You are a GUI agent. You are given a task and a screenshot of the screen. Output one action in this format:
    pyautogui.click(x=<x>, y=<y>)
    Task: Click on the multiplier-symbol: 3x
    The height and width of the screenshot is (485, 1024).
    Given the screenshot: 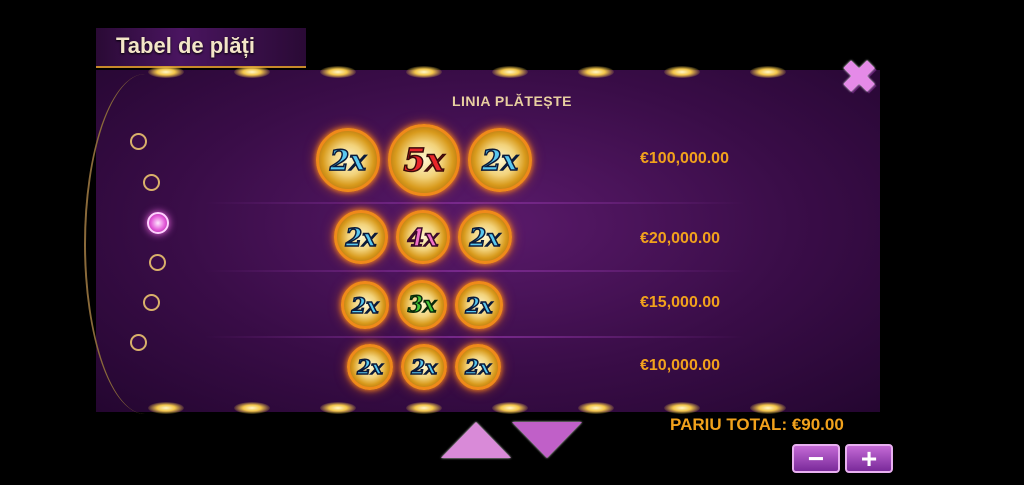 What is the action you would take?
    pyautogui.click(x=422, y=305)
    